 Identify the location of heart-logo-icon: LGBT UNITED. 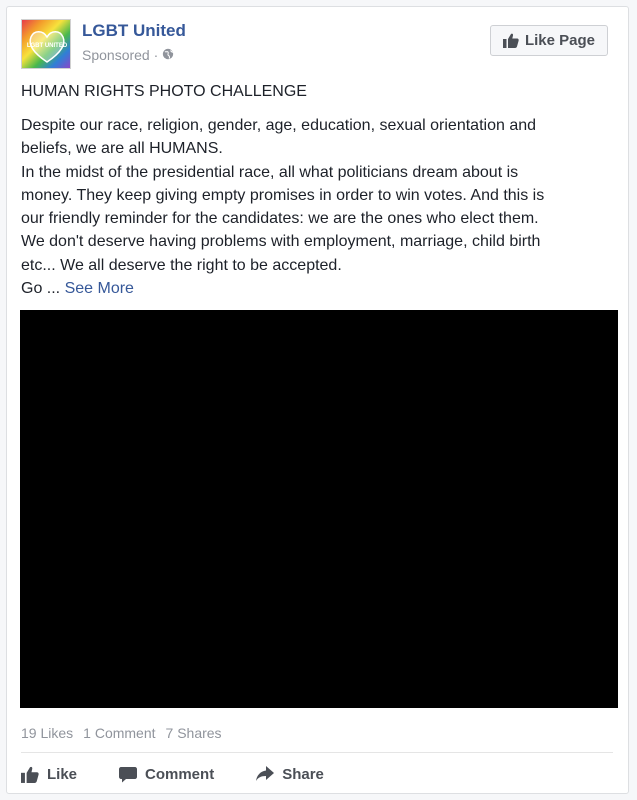
(47, 47).